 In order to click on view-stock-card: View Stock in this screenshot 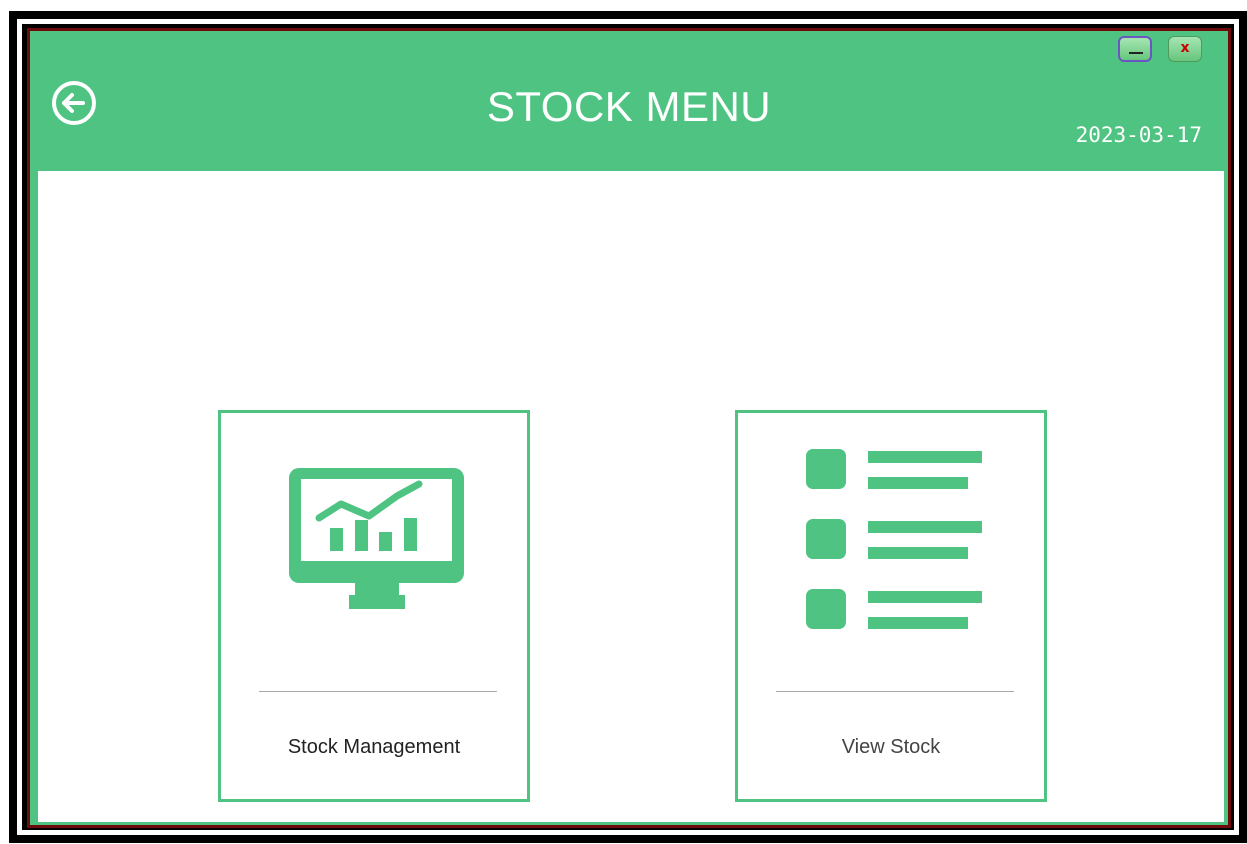, I will do `click(891, 606)`.